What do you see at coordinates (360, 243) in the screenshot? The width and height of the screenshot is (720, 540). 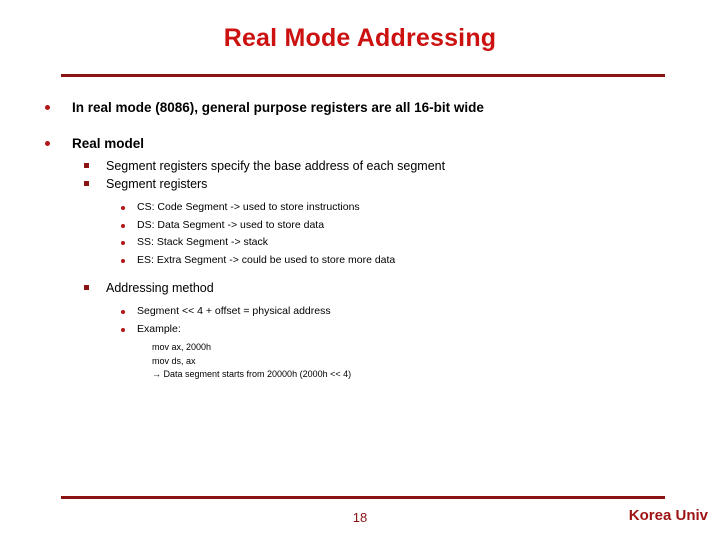 I see `bullet-level3-item: SS: Stack Segment -> stack` at bounding box center [360, 243].